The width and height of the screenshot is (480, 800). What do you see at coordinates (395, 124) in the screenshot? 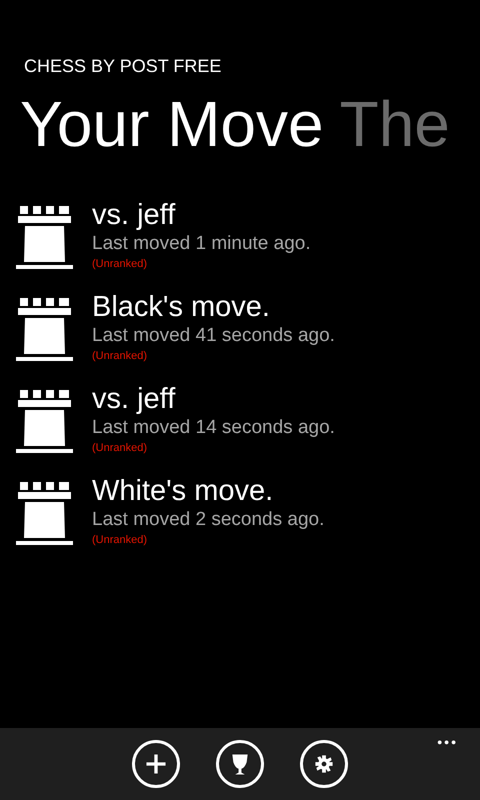
I see `pivot-header: The` at bounding box center [395, 124].